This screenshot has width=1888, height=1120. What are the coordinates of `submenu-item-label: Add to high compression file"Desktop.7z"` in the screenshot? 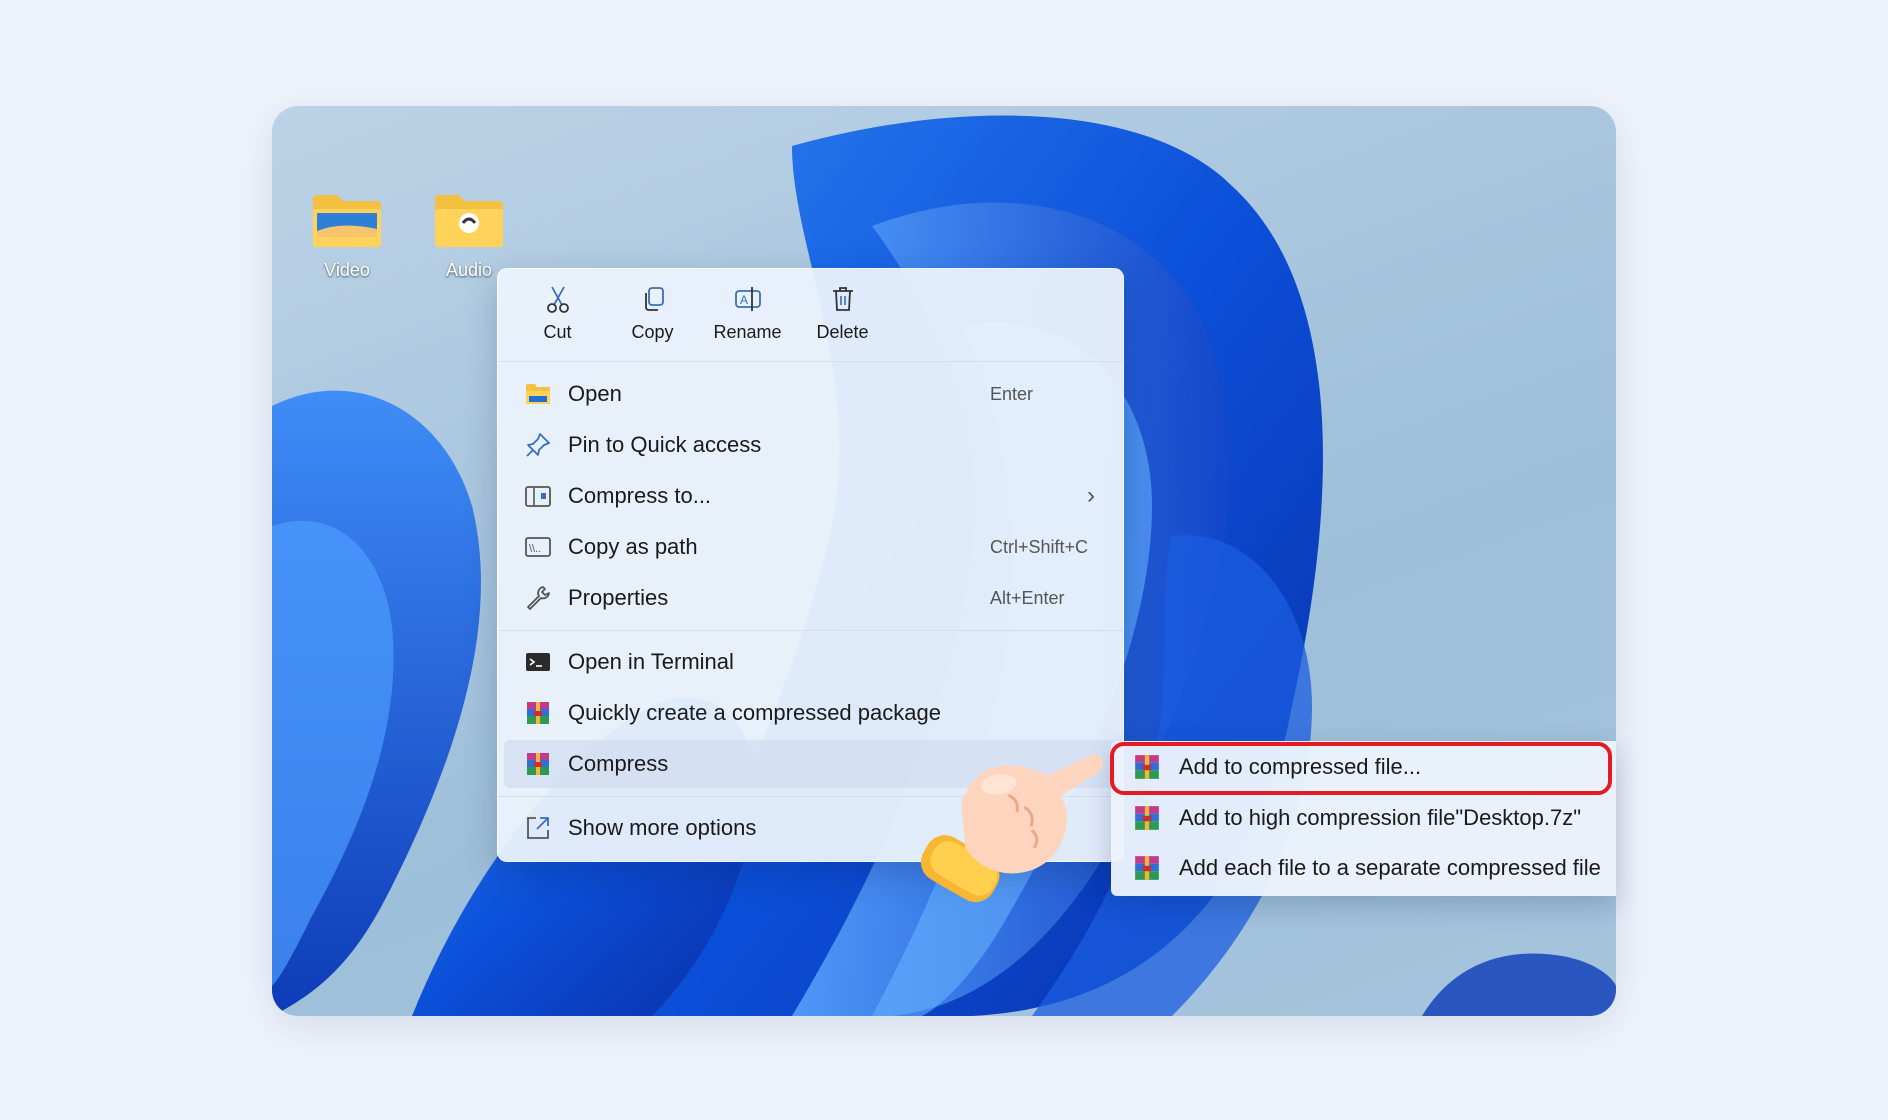 It's located at (1380, 817).